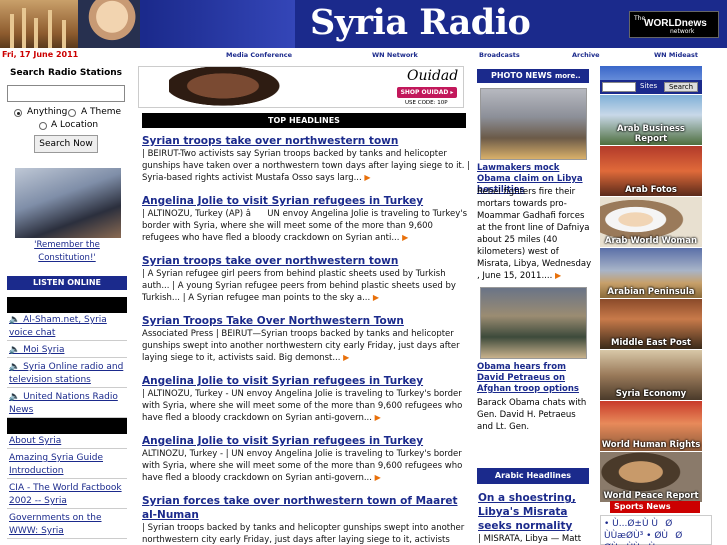  What do you see at coordinates (66, 73) in the screenshot?
I see `search-title: Search Radio Stations` at bounding box center [66, 73].